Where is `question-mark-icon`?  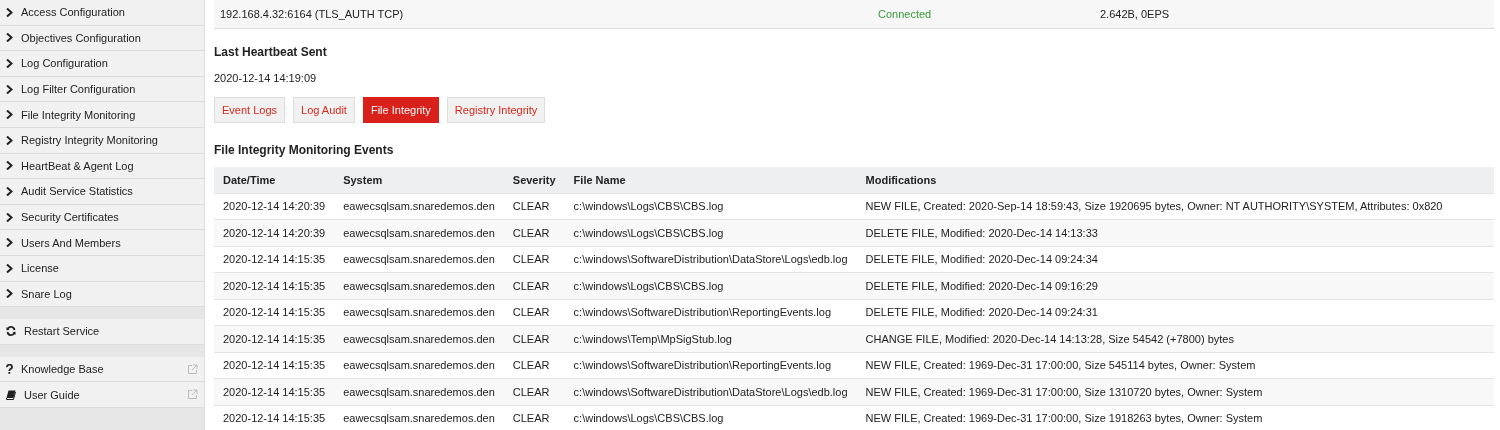
question-mark-icon is located at coordinates (9, 369).